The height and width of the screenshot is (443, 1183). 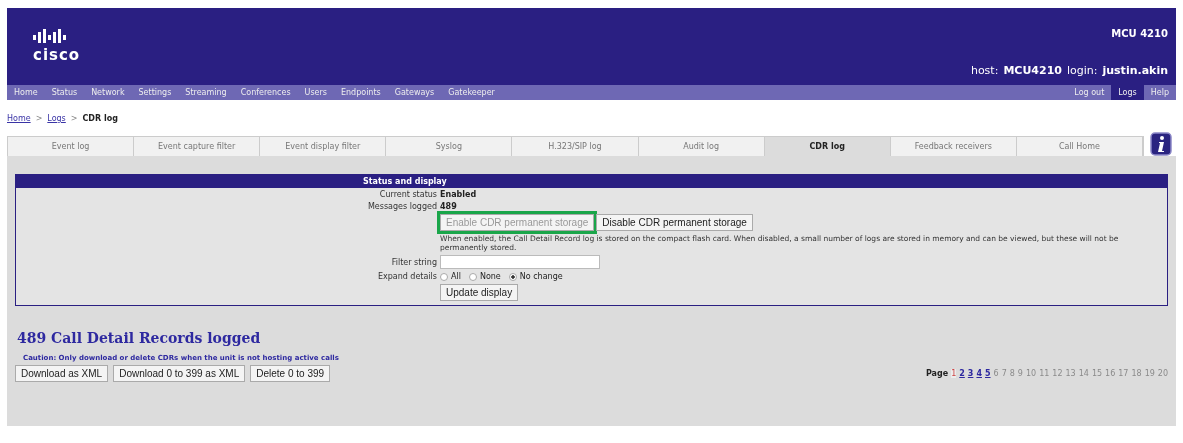 I want to click on login-label: login:, so click(x=1082, y=70).